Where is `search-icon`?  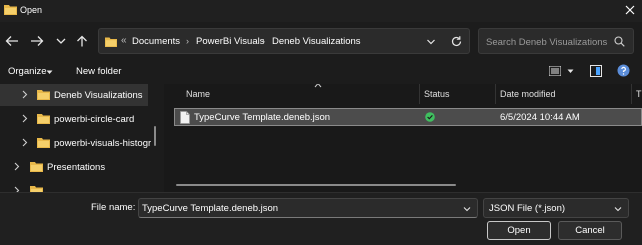 search-icon is located at coordinates (619, 41).